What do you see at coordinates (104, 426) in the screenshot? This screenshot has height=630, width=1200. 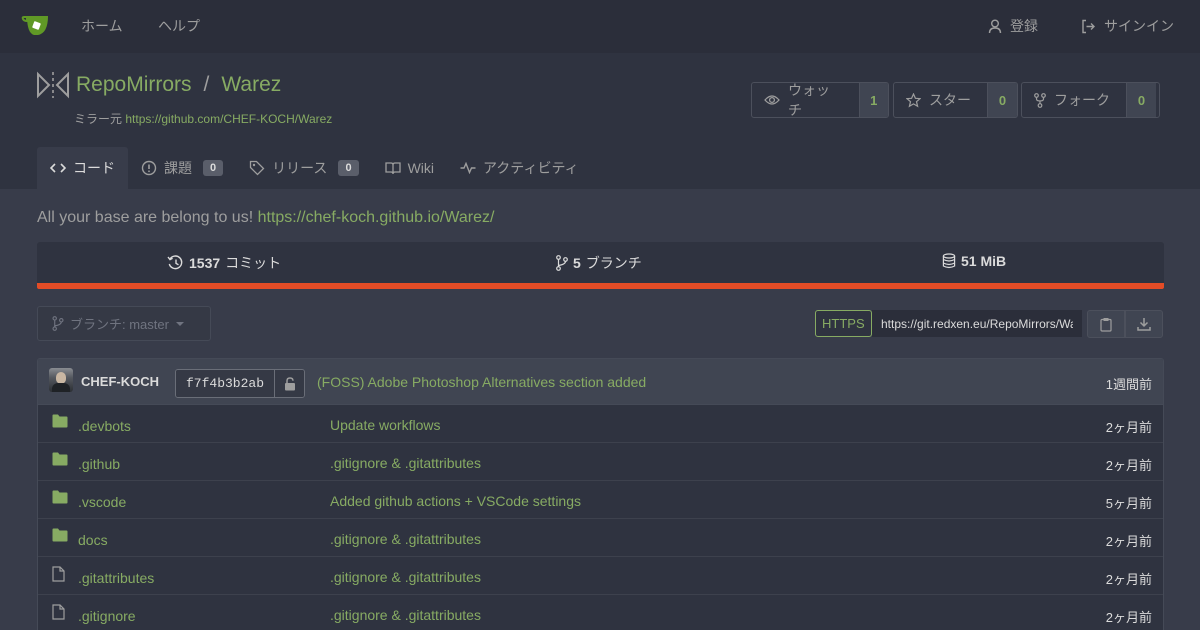 I see `file-name-link: .devbots` at bounding box center [104, 426].